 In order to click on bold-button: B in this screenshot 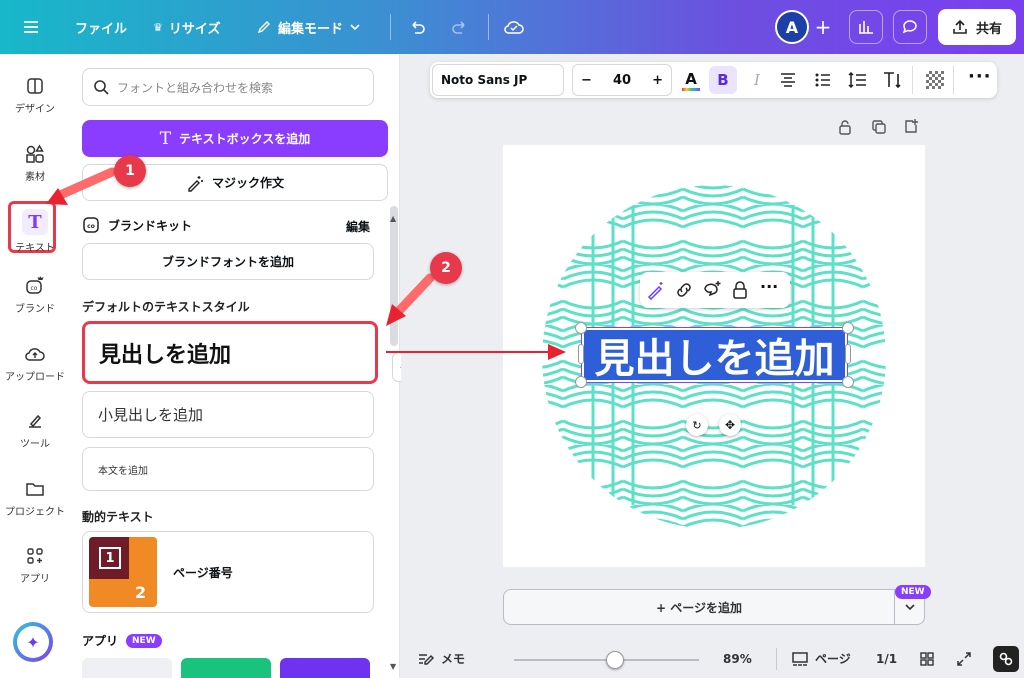, I will do `click(723, 80)`.